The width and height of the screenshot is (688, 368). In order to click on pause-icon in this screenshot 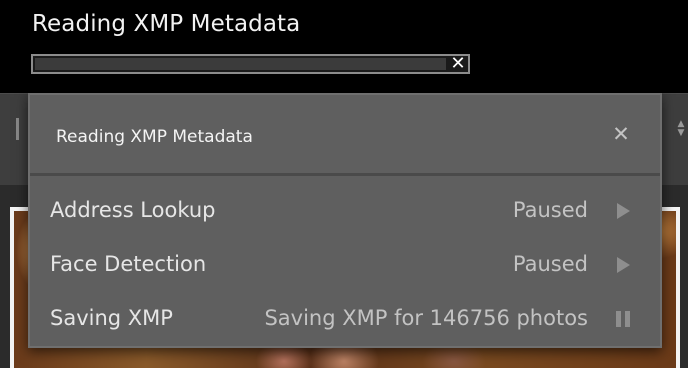, I will do `click(623, 319)`.